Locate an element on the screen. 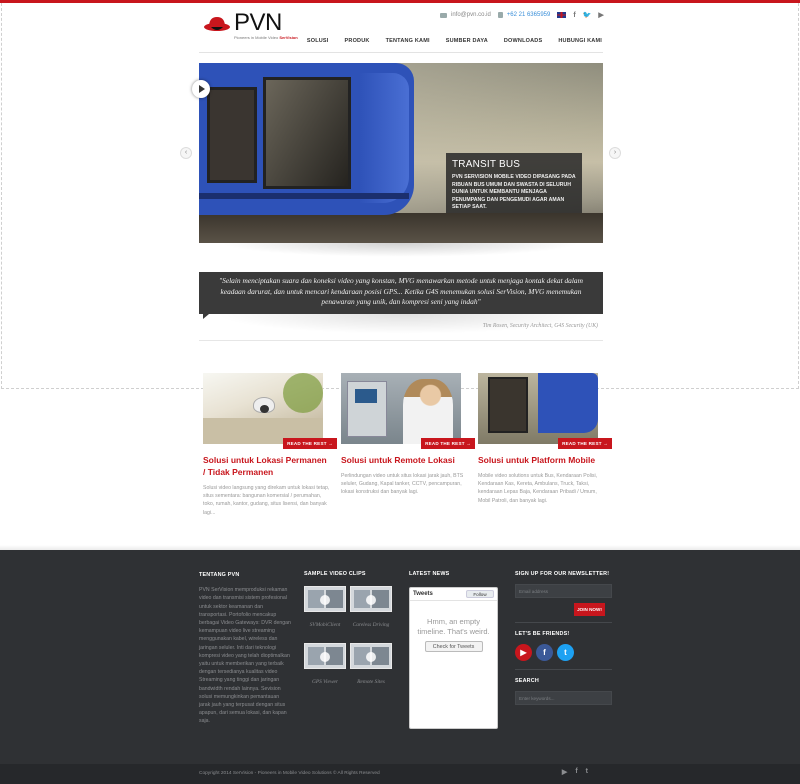 The height and width of the screenshot is (784, 800). solution-title: Solusi untuk Platform Mobile is located at coordinates (541, 460).